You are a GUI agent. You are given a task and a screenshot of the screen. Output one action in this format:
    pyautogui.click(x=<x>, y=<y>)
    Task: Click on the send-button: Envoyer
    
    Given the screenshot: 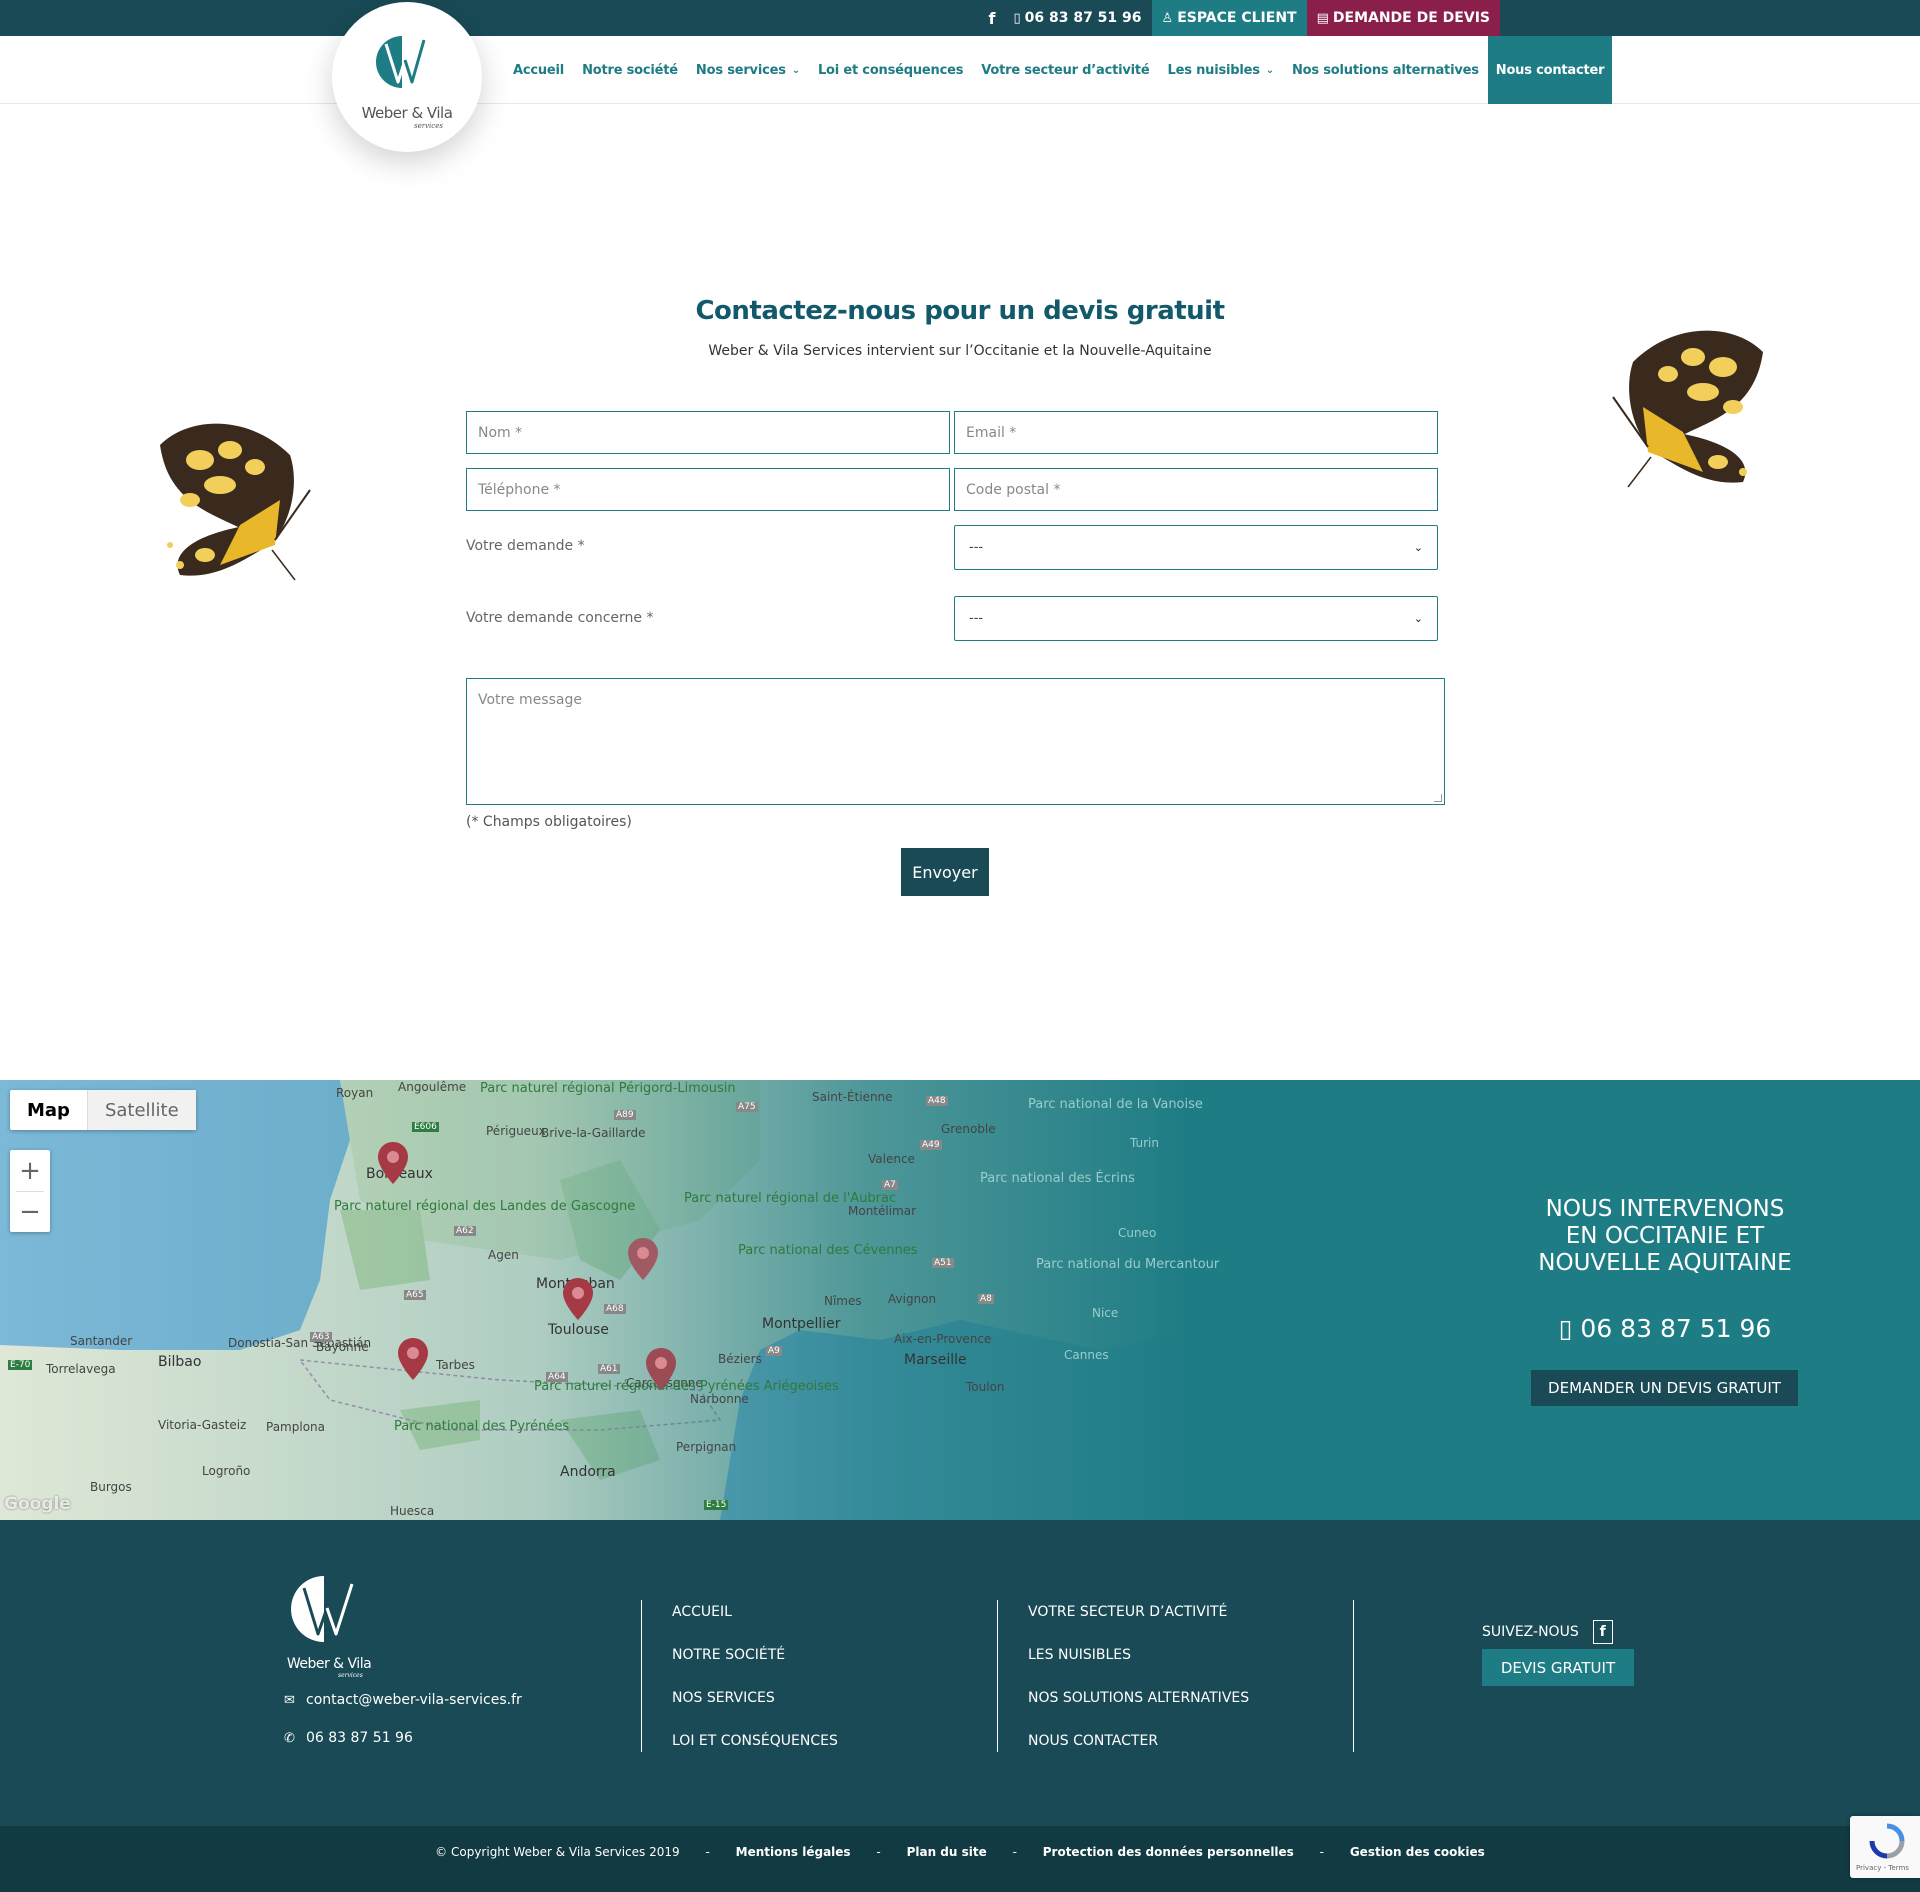 What is the action you would take?
    pyautogui.click(x=945, y=872)
    